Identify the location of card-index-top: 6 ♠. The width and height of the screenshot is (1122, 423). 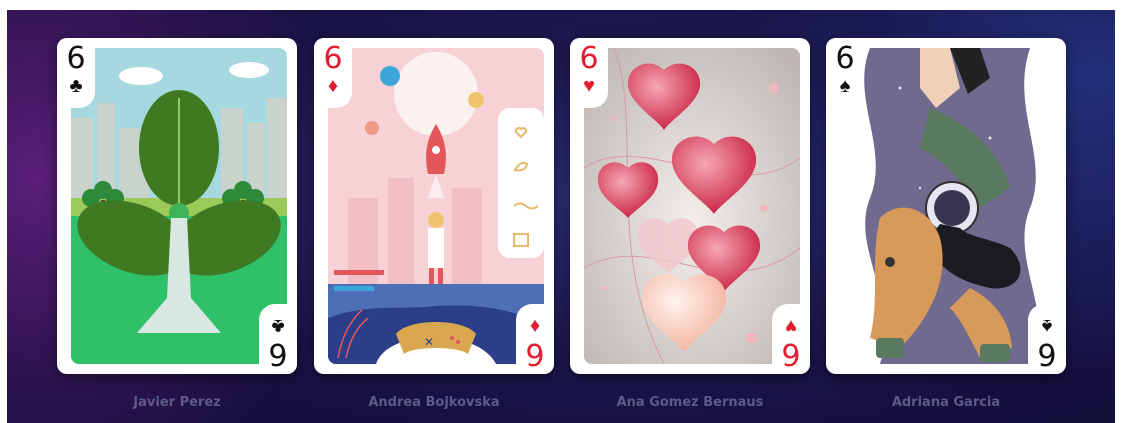
(845, 69).